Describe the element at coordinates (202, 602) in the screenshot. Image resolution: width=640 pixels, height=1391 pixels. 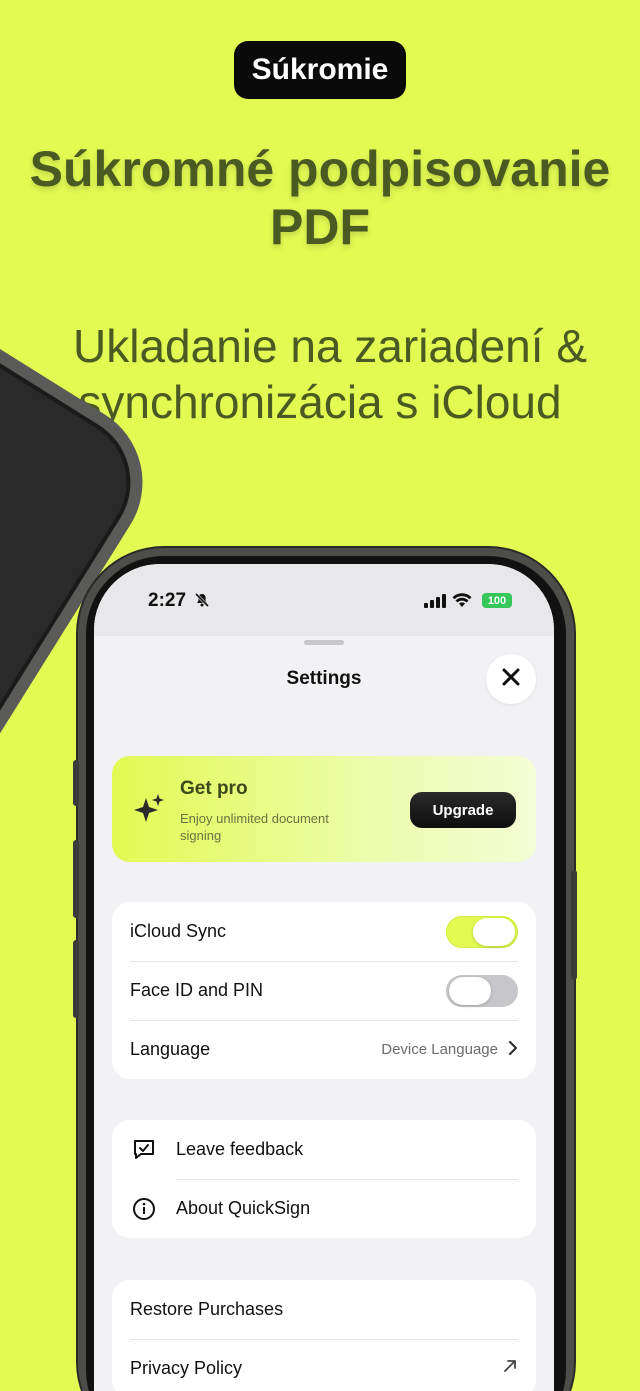
I see `bell-slash-icon` at that location.